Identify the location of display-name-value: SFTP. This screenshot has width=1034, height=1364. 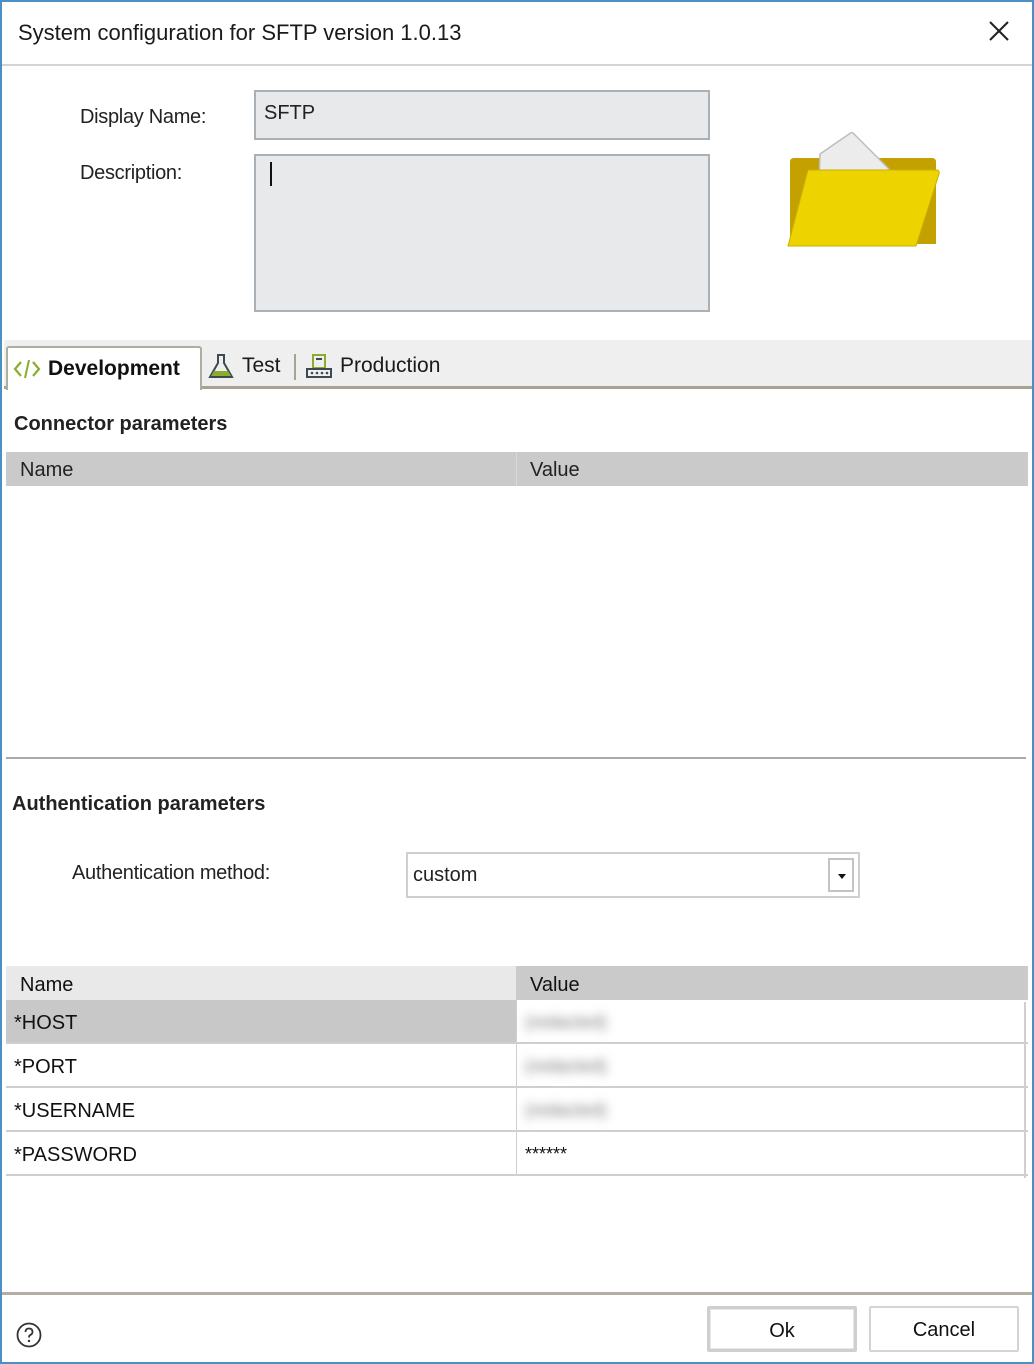
(290, 113).